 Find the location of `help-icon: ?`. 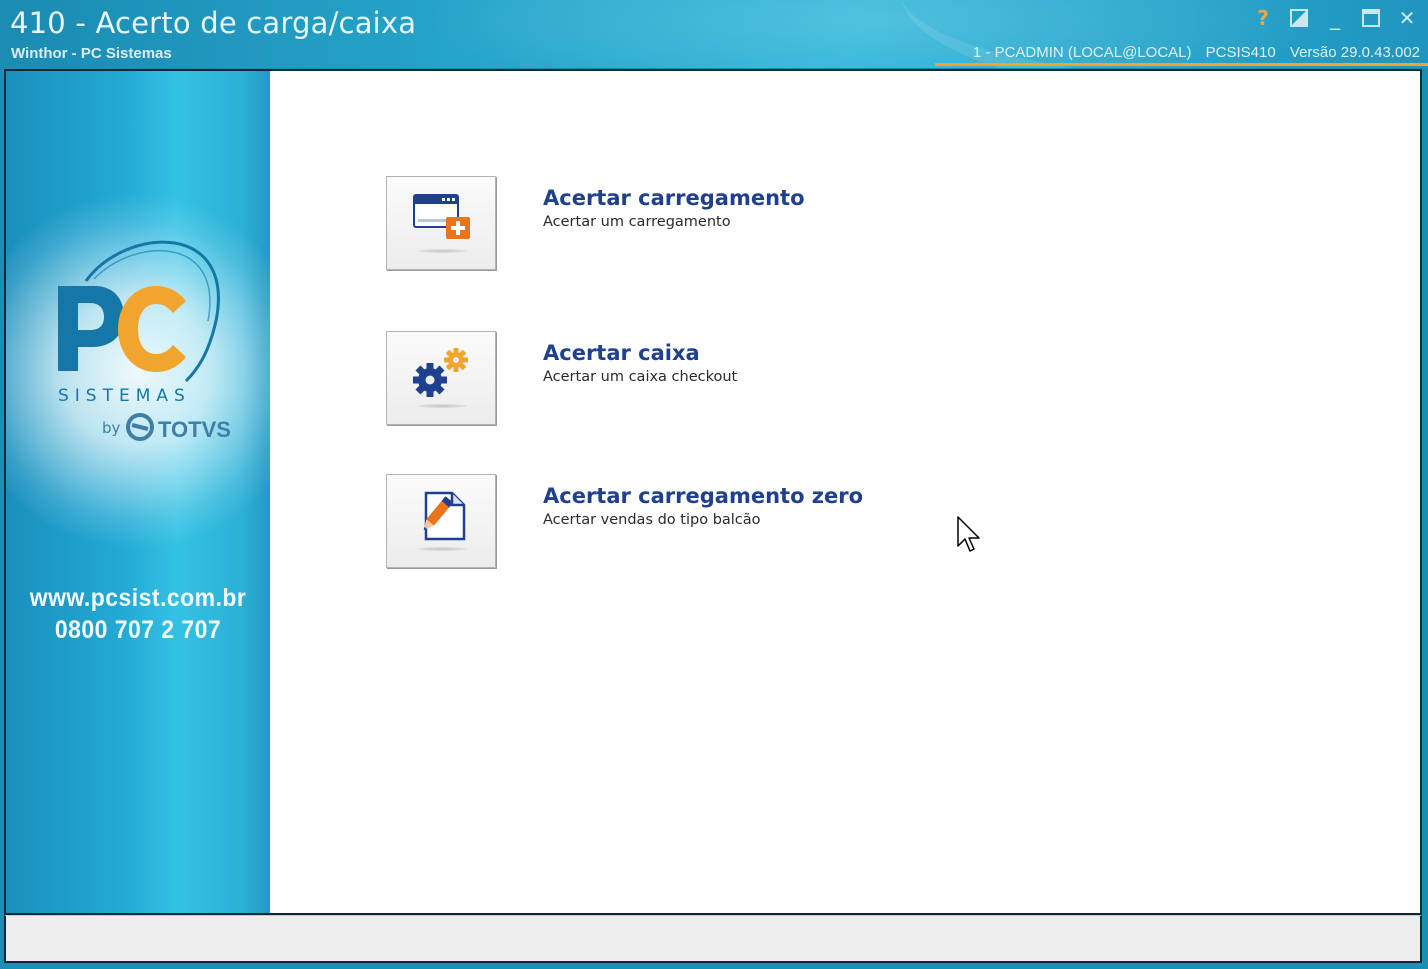

help-icon: ? is located at coordinates (1263, 18).